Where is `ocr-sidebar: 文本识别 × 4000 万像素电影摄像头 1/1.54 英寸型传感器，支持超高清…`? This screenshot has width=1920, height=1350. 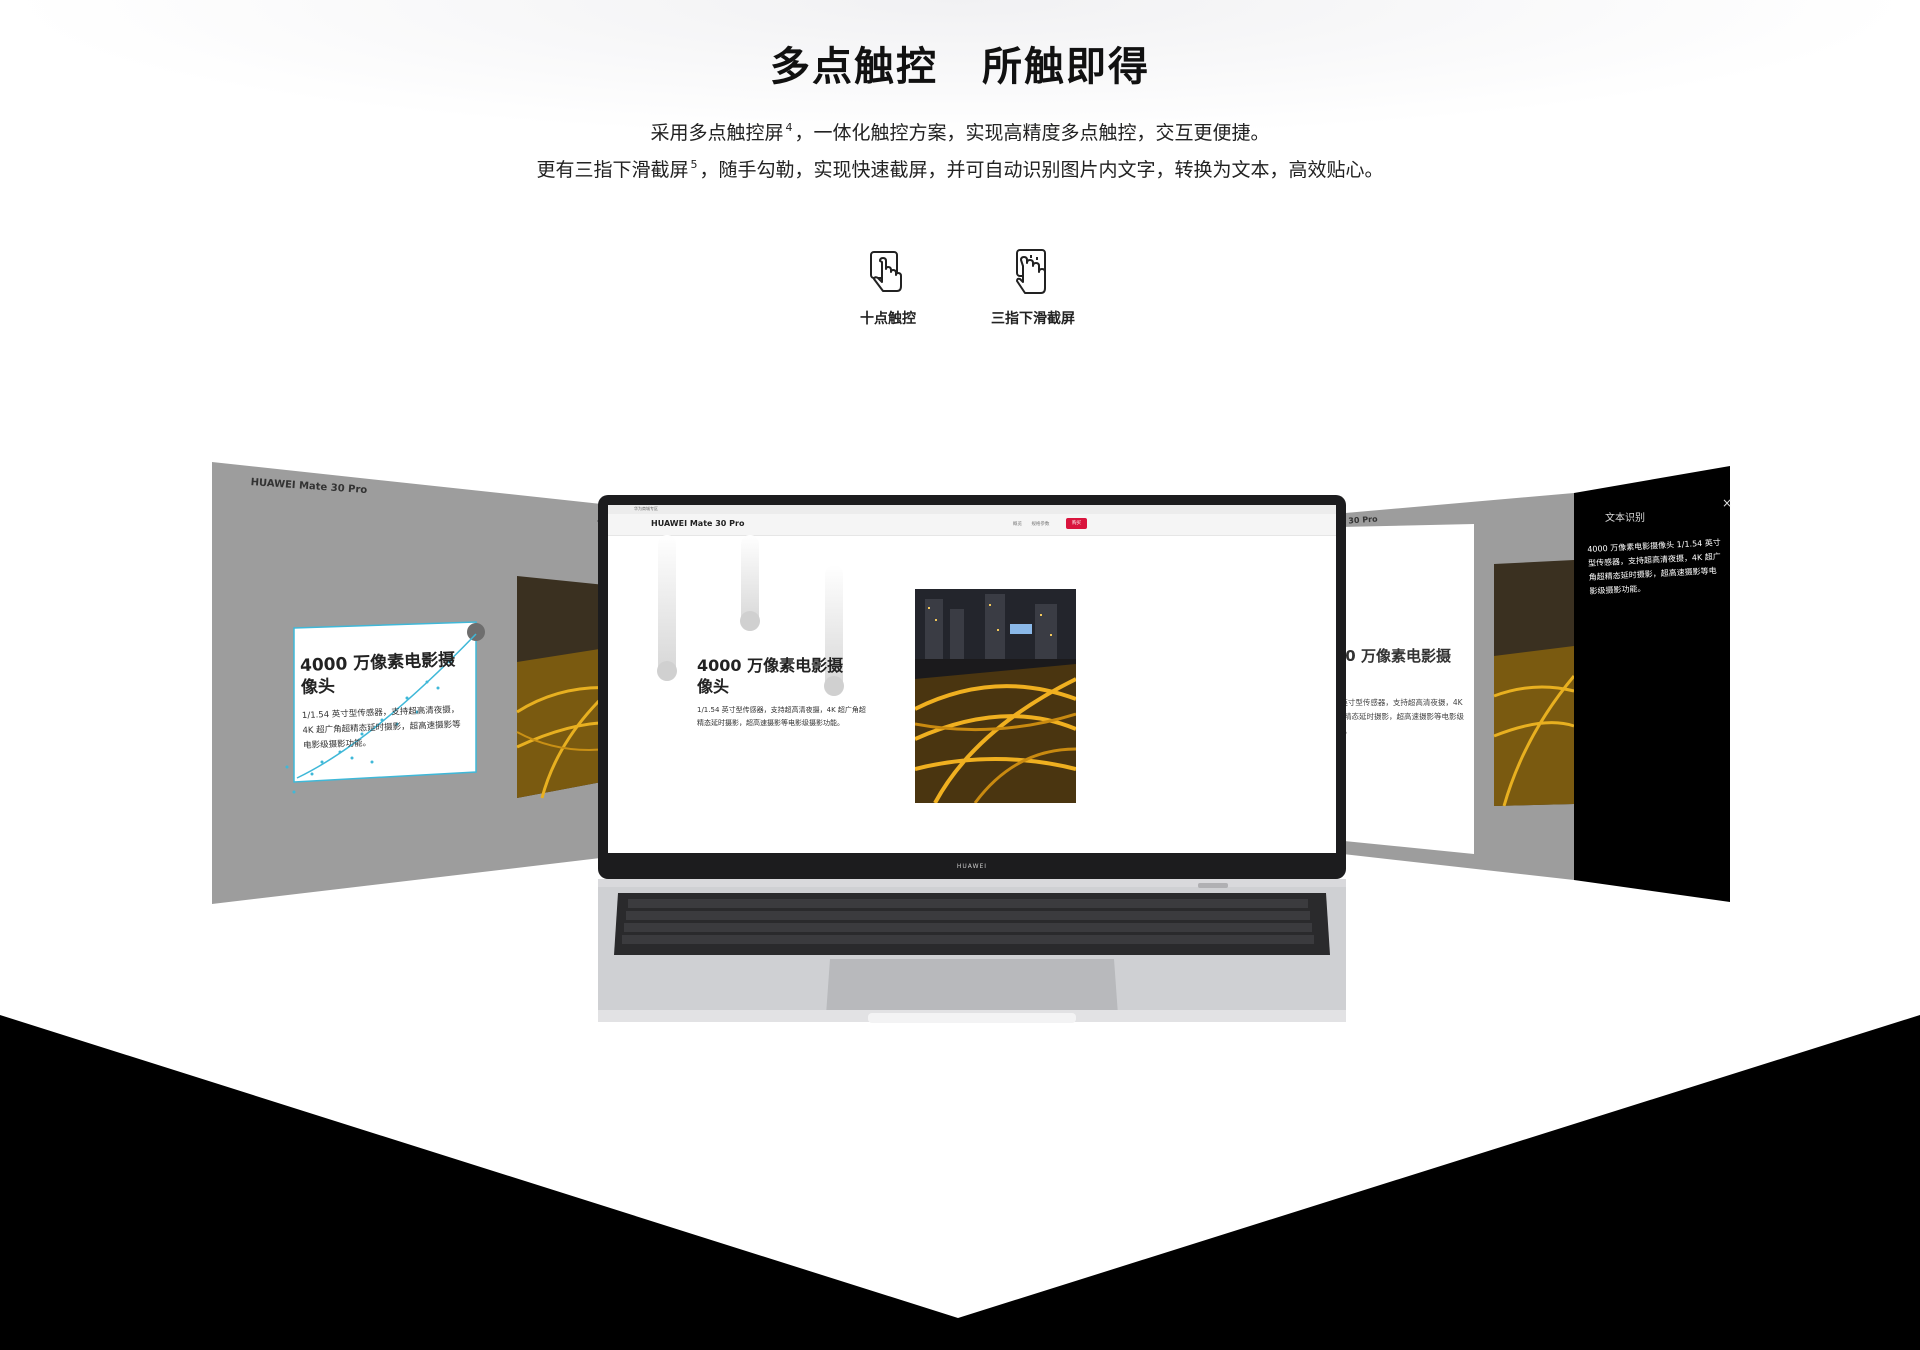
ocr-sidebar: 文本识别 × 4000 万像素电影摄像头 1/1.54 英寸型传感器，支持超高清… is located at coordinates (1659, 547).